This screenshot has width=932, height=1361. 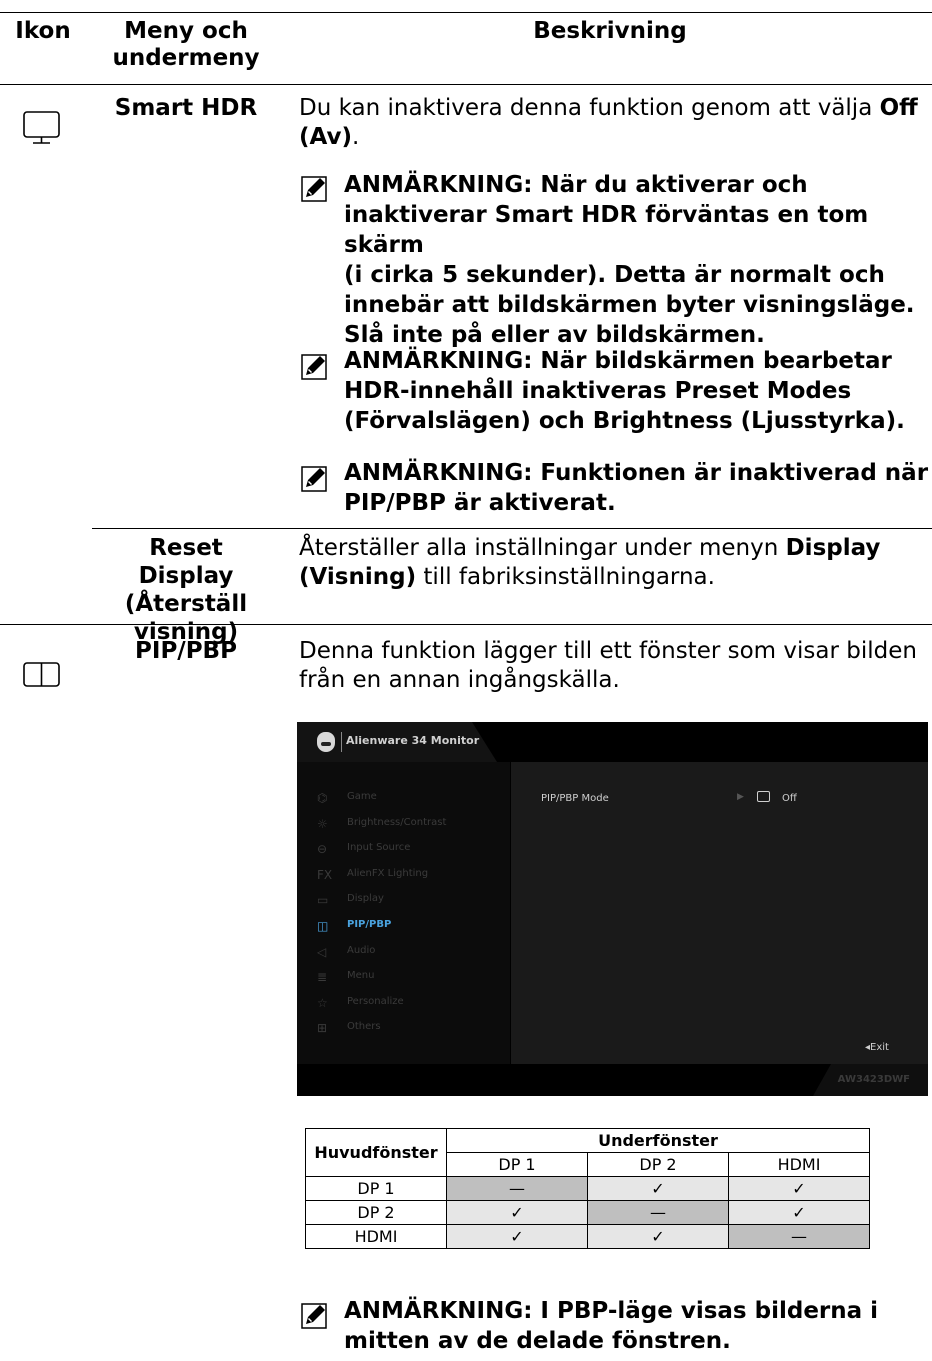 I want to click on osd-menu-item-game: ⌬ Game, so click(x=412, y=798).